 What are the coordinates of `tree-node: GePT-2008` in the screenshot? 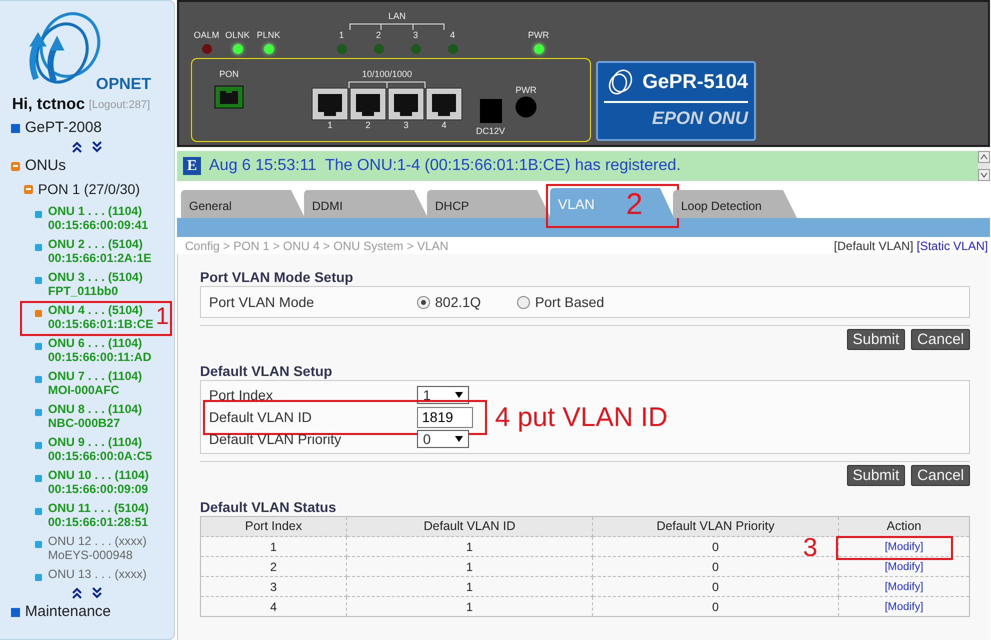 It's located at (87, 128).